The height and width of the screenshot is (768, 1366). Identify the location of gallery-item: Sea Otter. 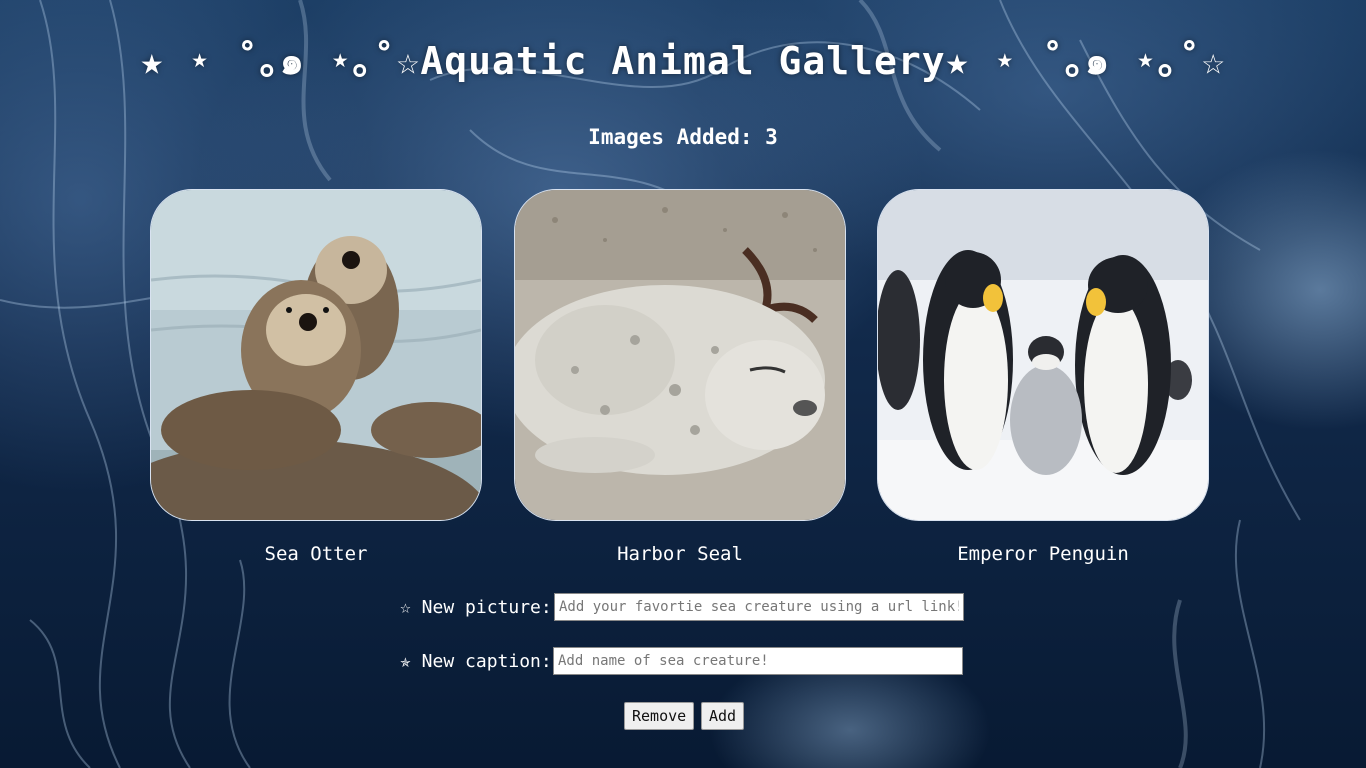
(316, 377).